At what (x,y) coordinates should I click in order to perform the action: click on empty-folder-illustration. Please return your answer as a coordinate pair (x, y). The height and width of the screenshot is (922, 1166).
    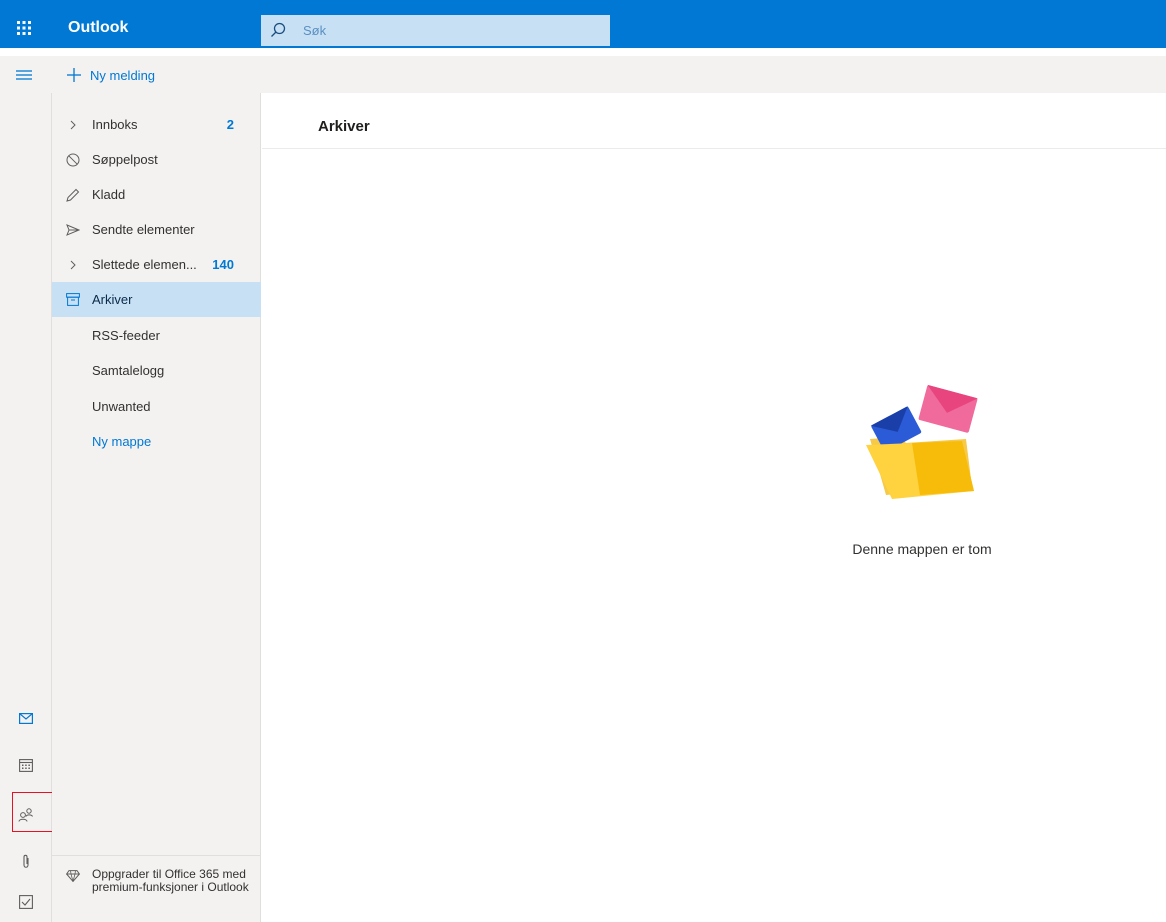
    Looking at the image, I should click on (922, 441).